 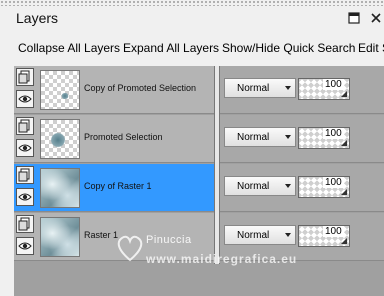 I want to click on layer-row: Copy of Promoted Selection, so click(x=114, y=90).